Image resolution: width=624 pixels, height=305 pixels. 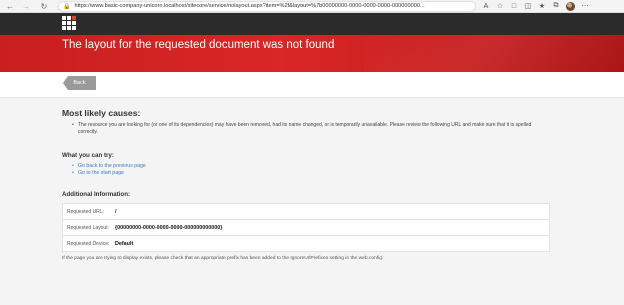 What do you see at coordinates (44, 6) in the screenshot?
I see `reload-icon: ↻` at bounding box center [44, 6].